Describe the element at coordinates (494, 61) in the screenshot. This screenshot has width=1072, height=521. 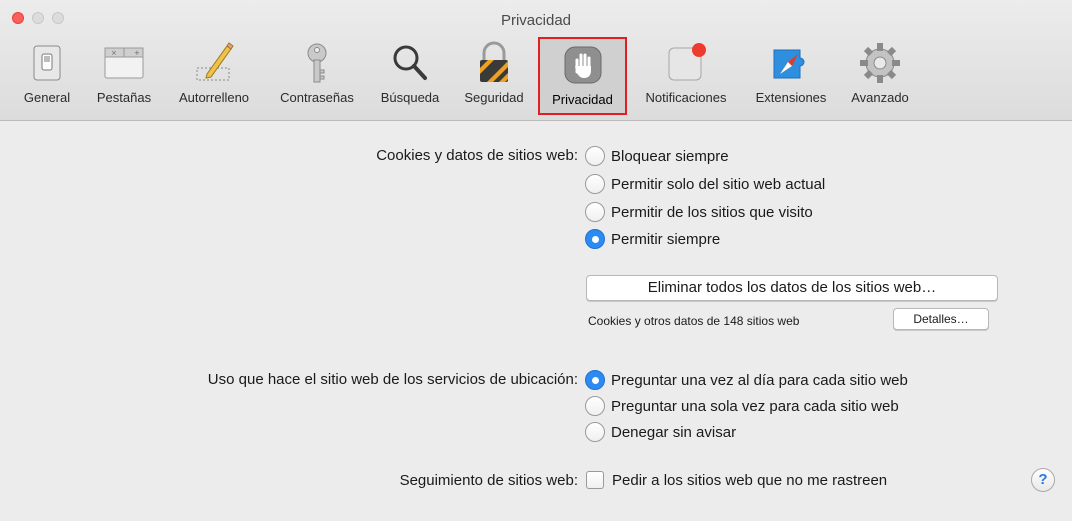
I see `lock-icon` at that location.